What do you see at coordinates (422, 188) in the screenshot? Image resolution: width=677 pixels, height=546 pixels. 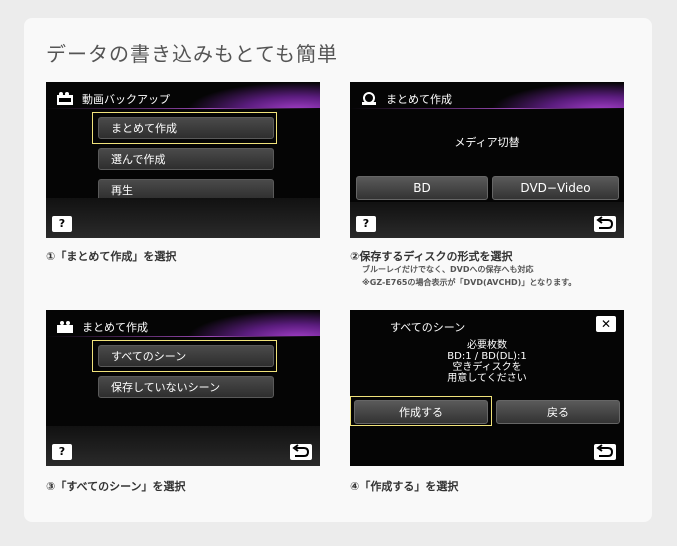 I see `bd-button: BD` at bounding box center [422, 188].